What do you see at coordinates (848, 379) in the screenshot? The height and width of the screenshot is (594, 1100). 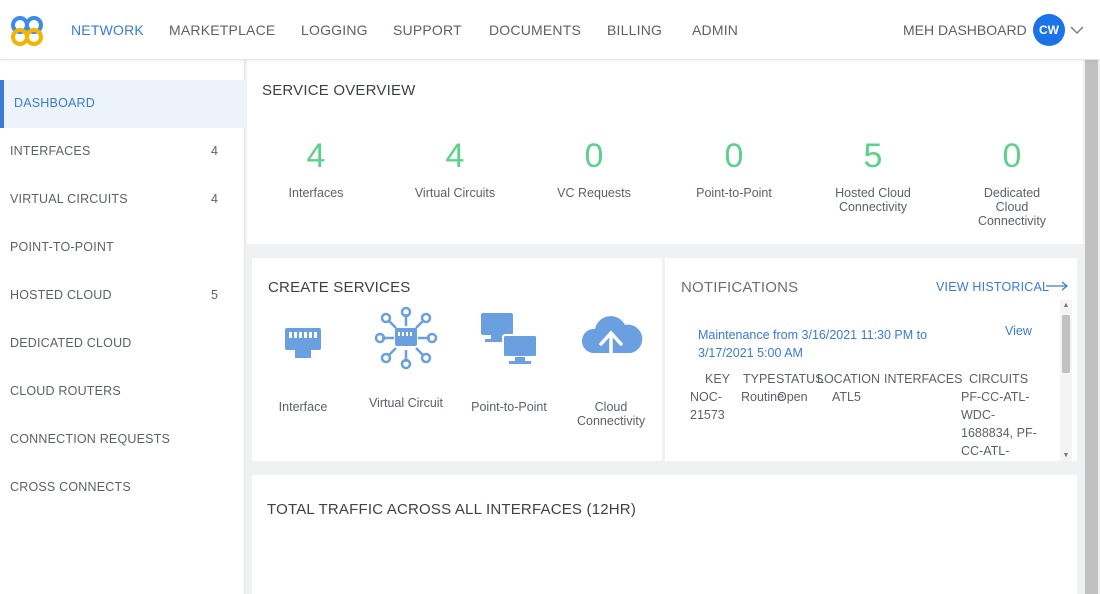 I see `notification-header-location: LOCATION` at bounding box center [848, 379].